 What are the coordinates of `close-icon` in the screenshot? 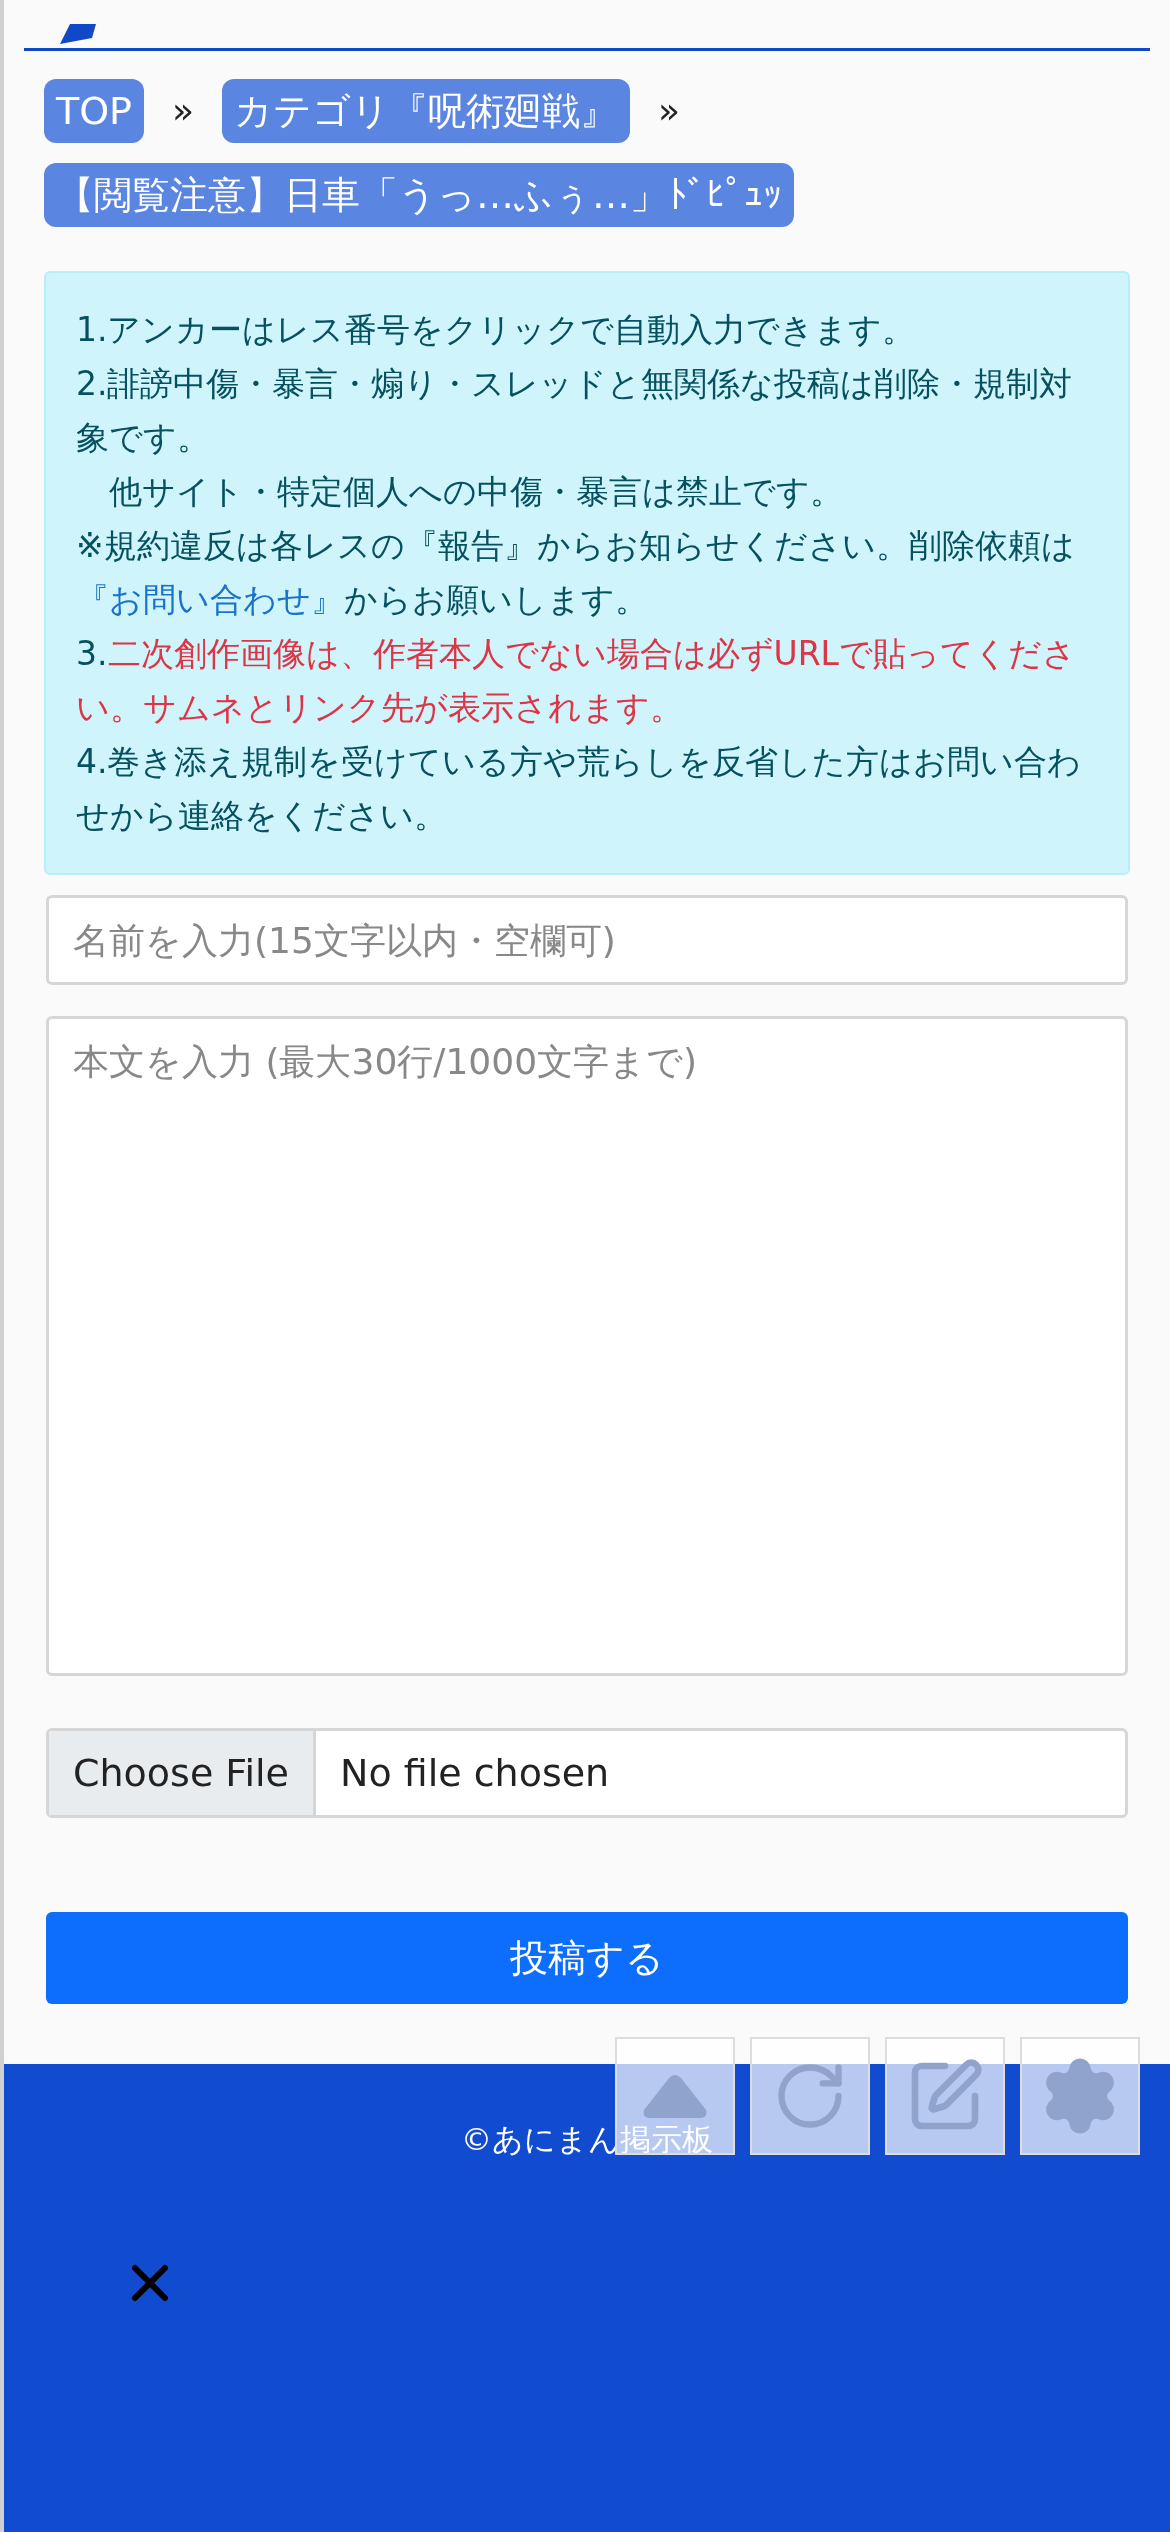 It's located at (150, 2282).